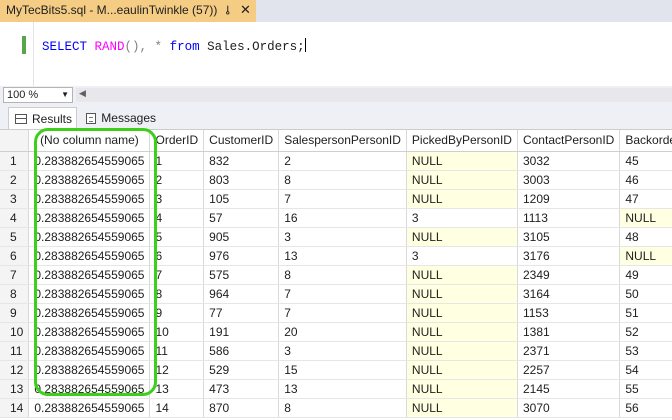  What do you see at coordinates (342, 370) in the screenshot?
I see `grid-cell: 15` at bounding box center [342, 370].